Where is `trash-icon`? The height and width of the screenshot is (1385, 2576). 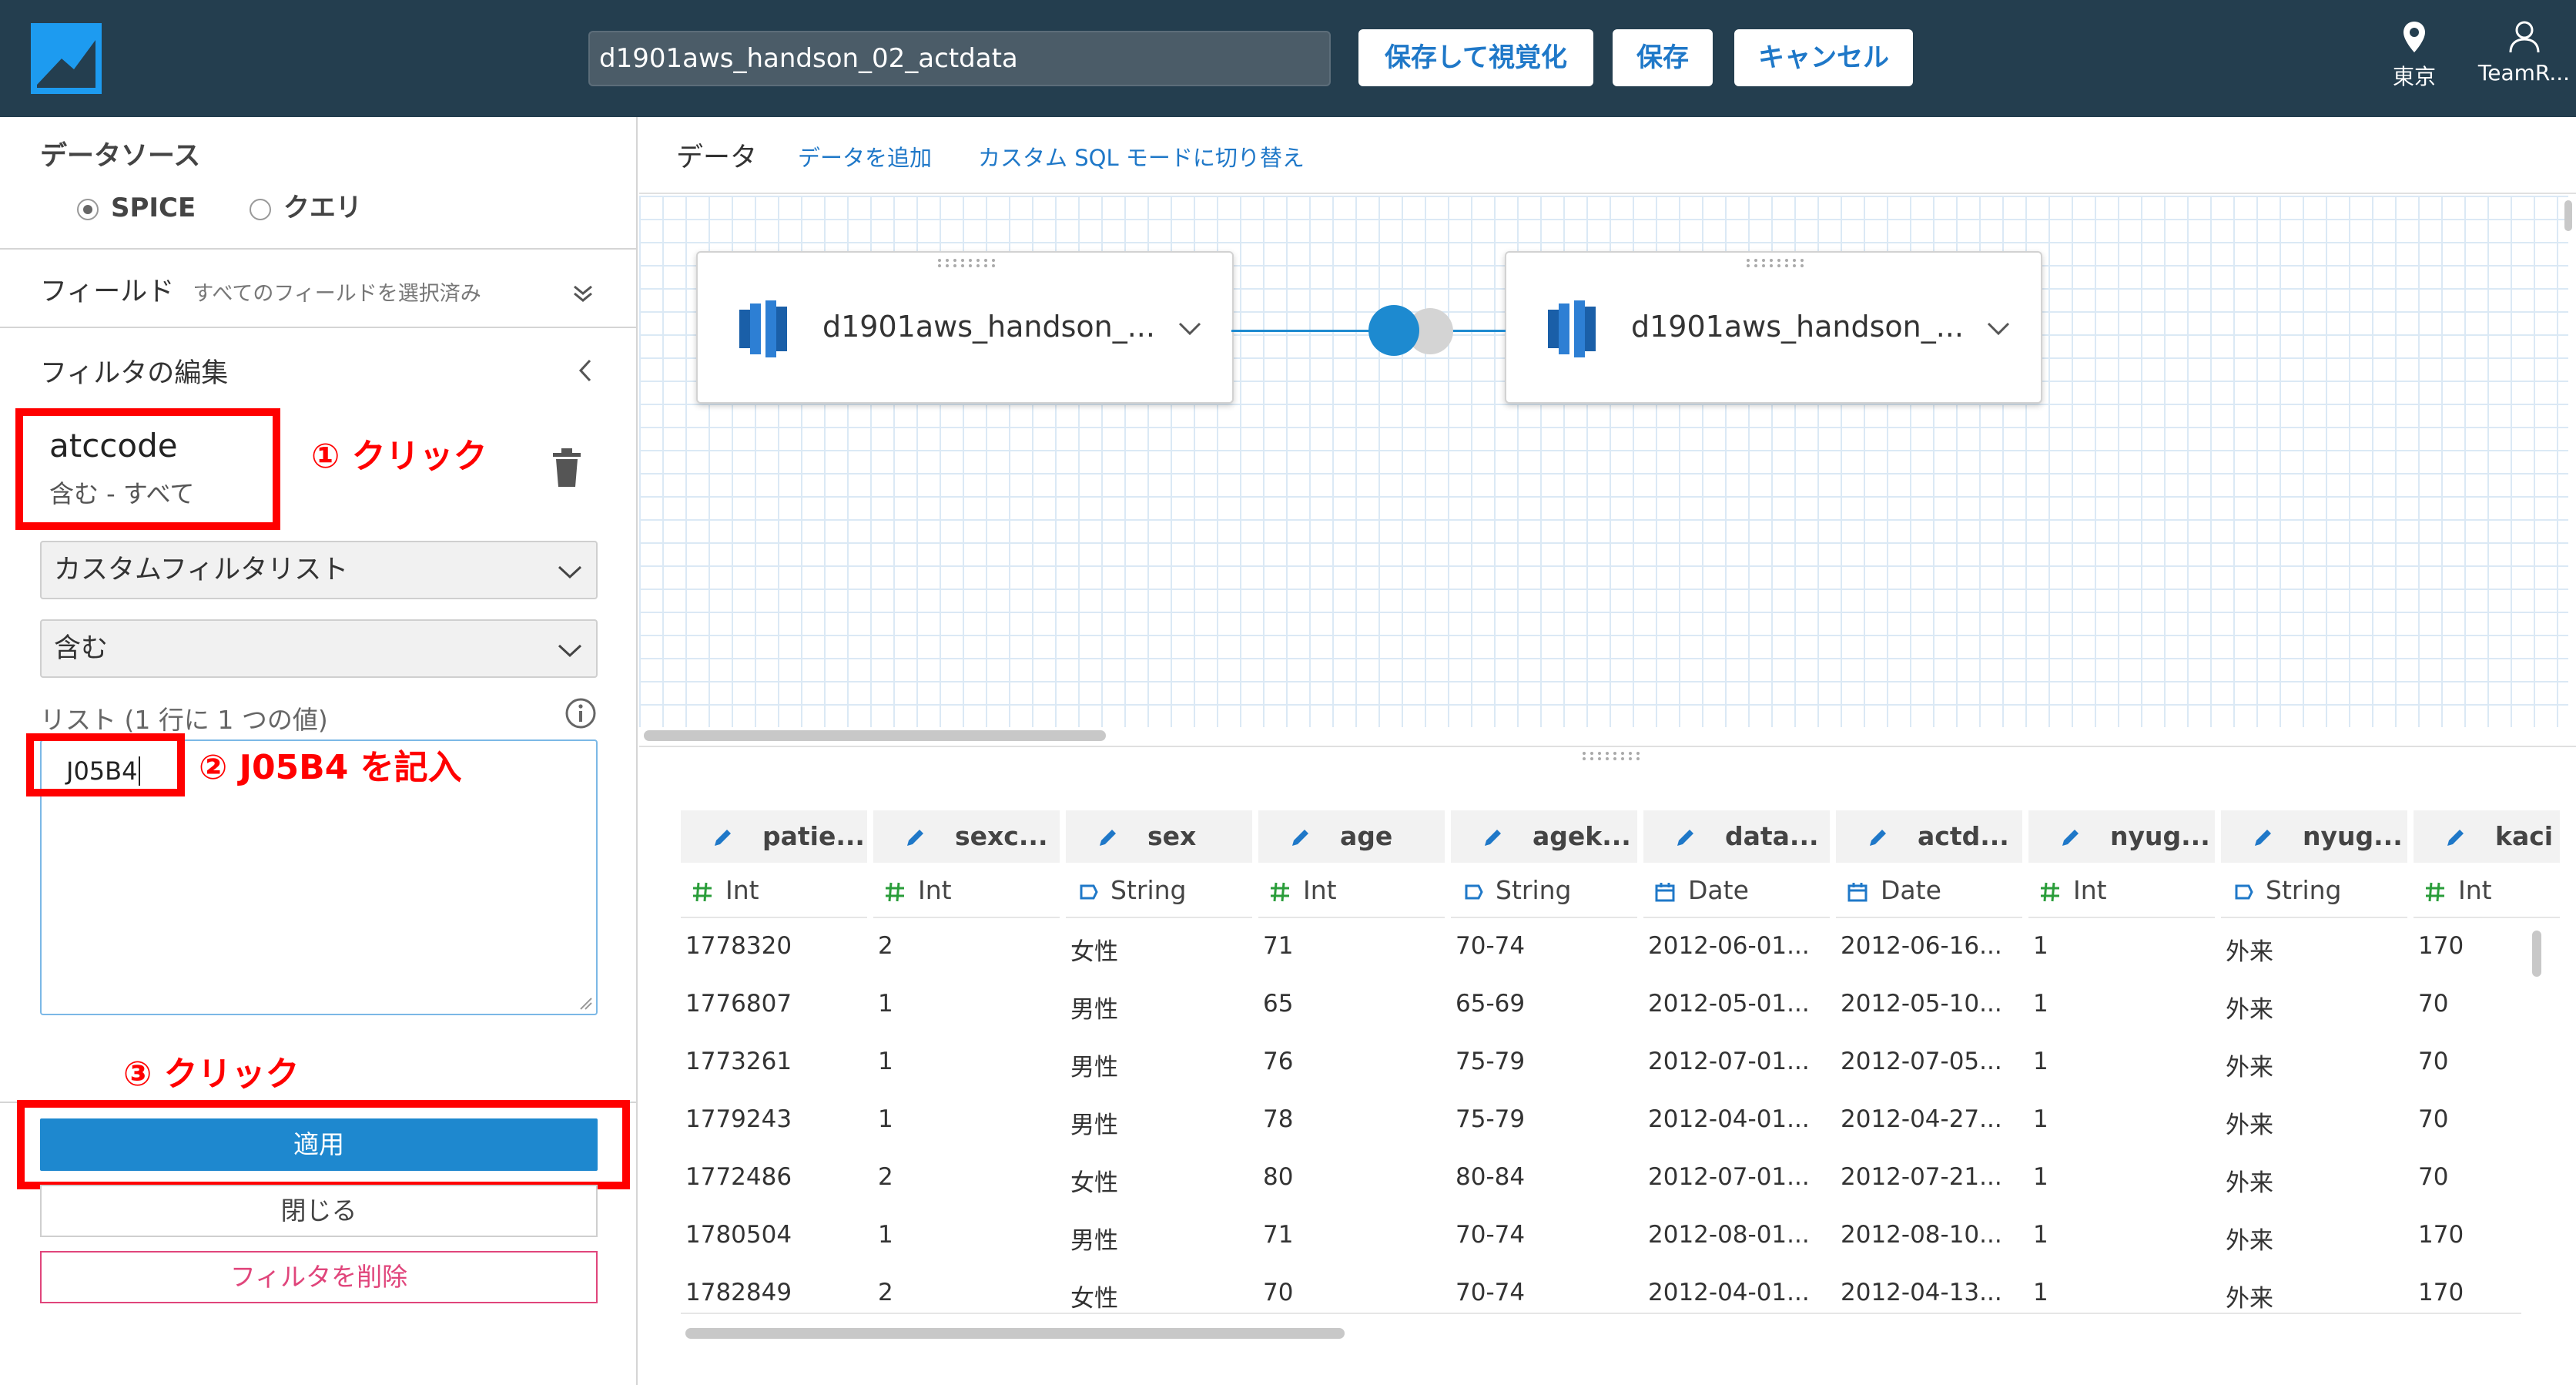
trash-icon is located at coordinates (567, 467).